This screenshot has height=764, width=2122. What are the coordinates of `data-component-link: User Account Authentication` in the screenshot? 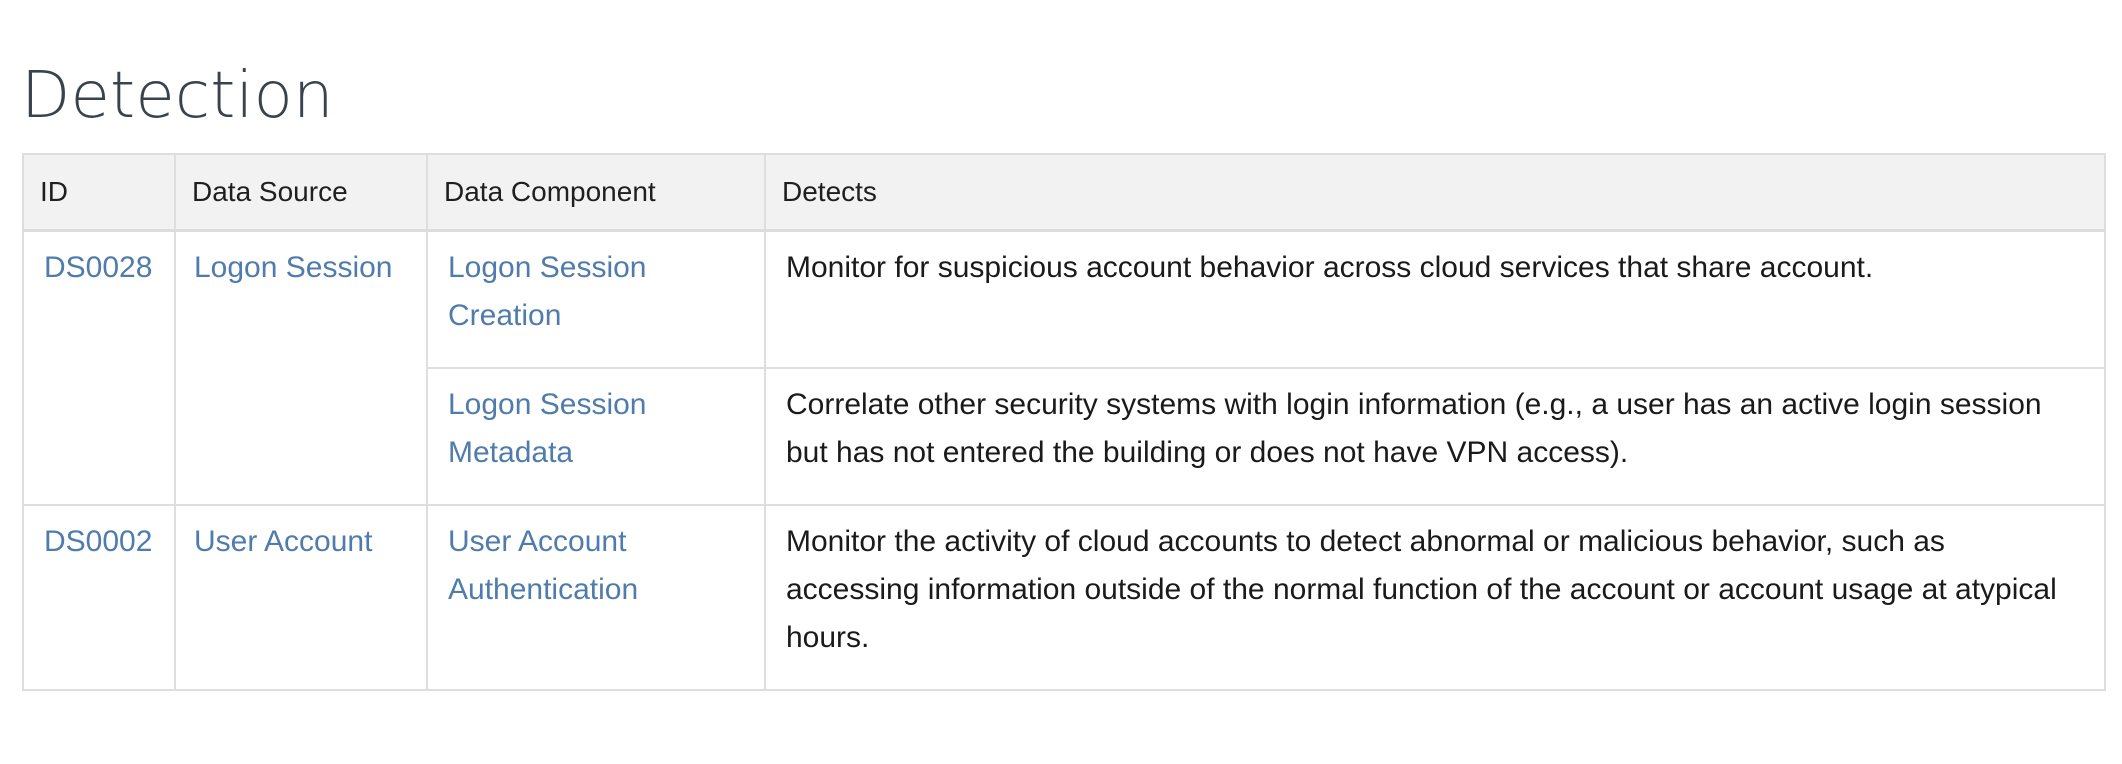 It's located at (543, 565).